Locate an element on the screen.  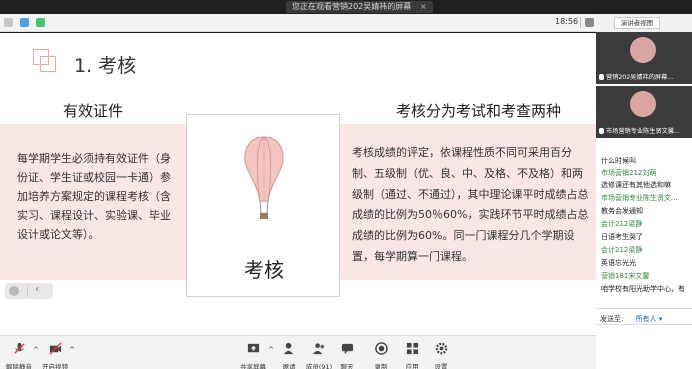
decor-square-icon is located at coordinates (48, 64).